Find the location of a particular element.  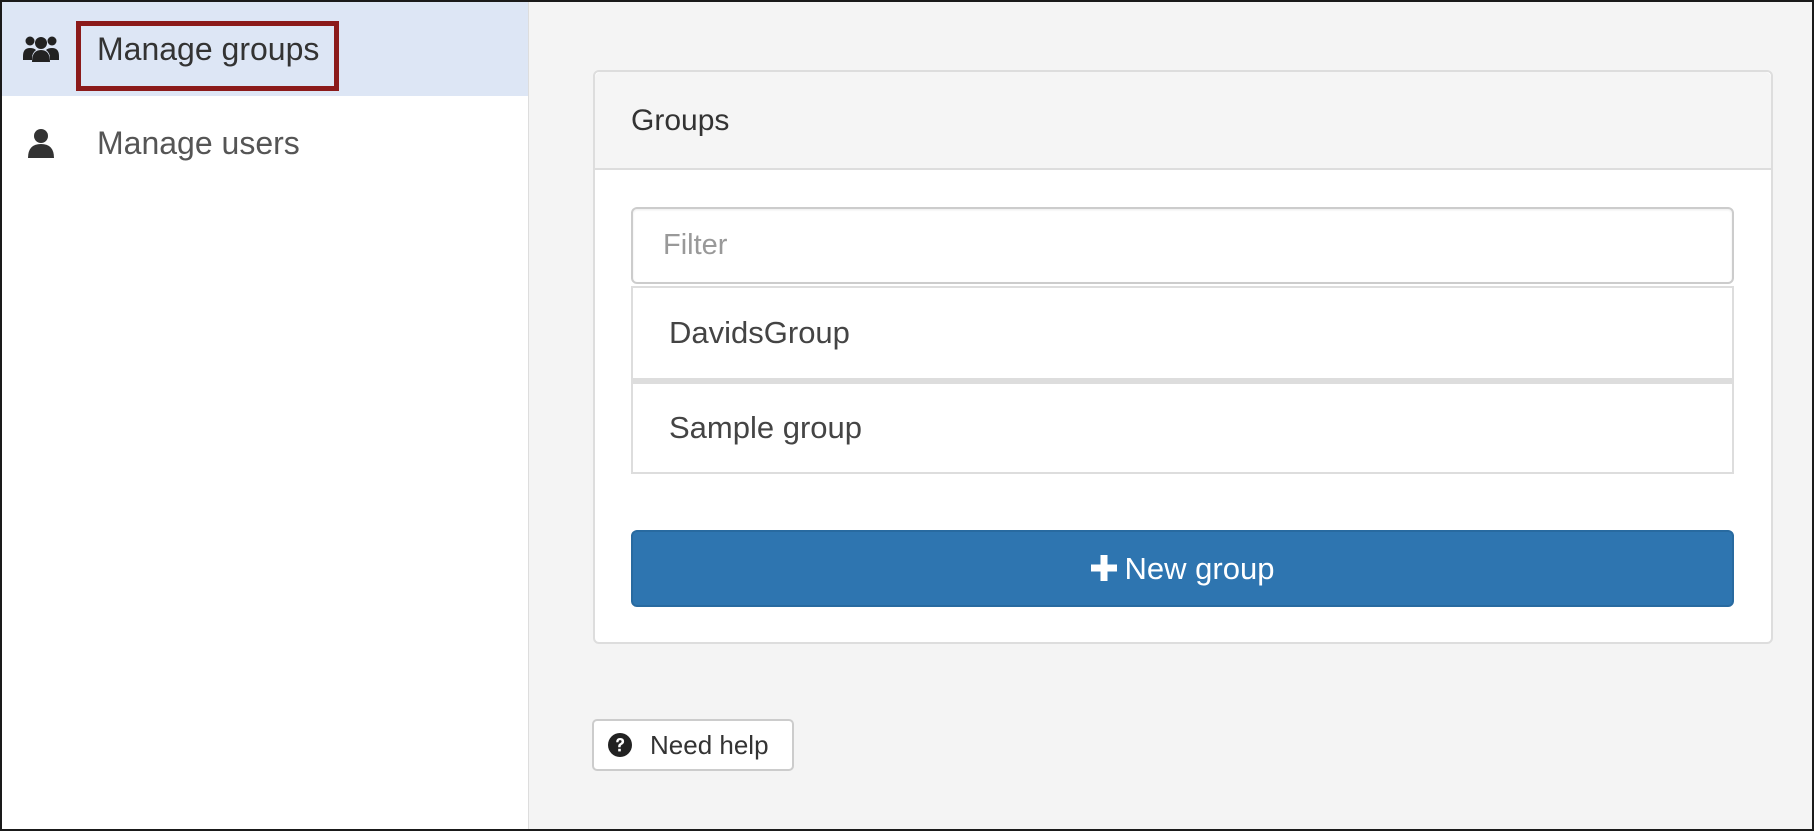

new-group-button: New group is located at coordinates (1182, 568).